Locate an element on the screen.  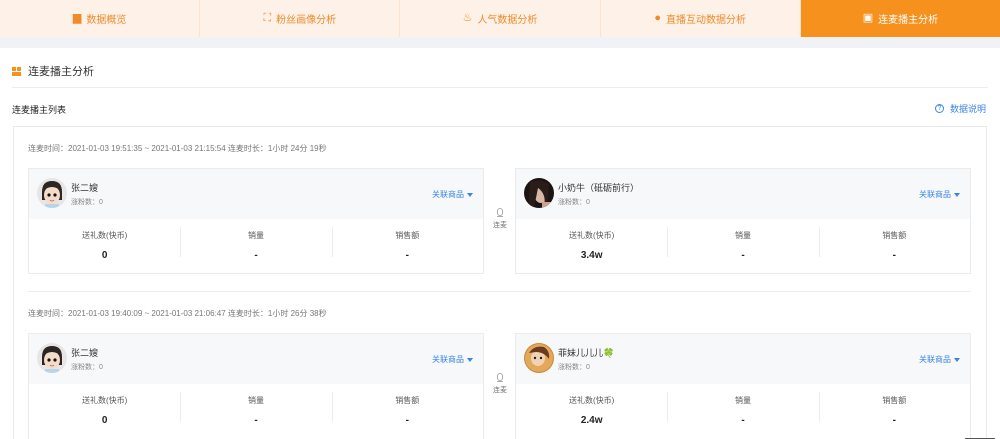
grid-squares-icon: ▣ is located at coordinates (868, 18).